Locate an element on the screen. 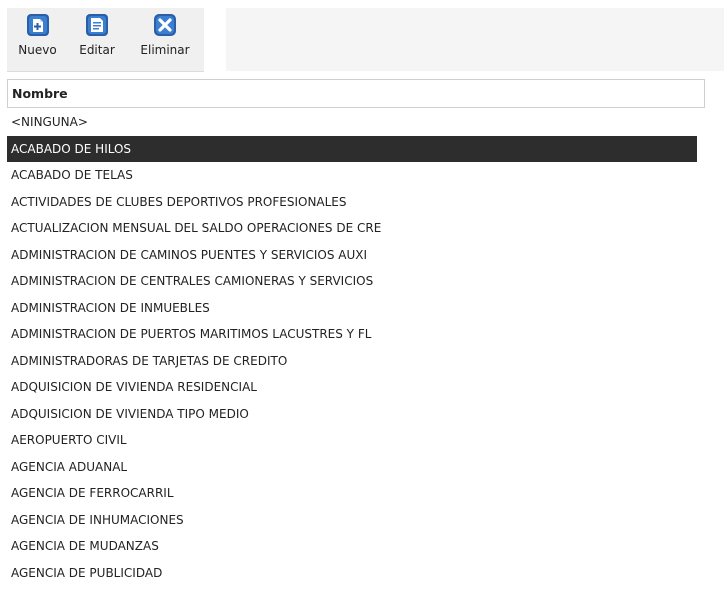 This screenshot has width=724, height=598. toolbar-background is located at coordinates (475, 39).